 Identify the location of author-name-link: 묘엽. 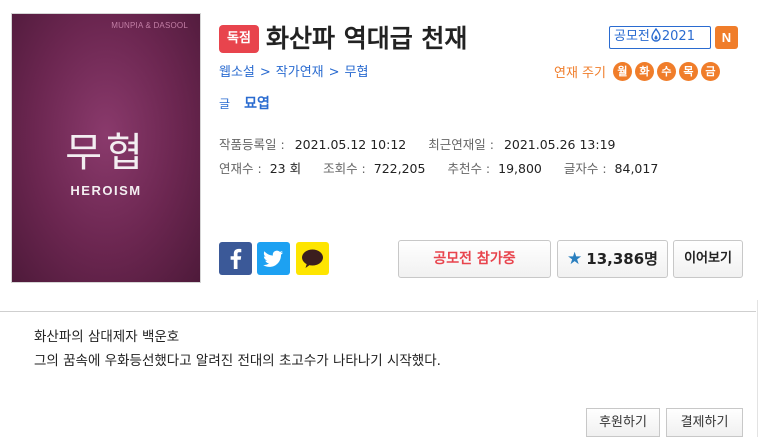
(257, 104).